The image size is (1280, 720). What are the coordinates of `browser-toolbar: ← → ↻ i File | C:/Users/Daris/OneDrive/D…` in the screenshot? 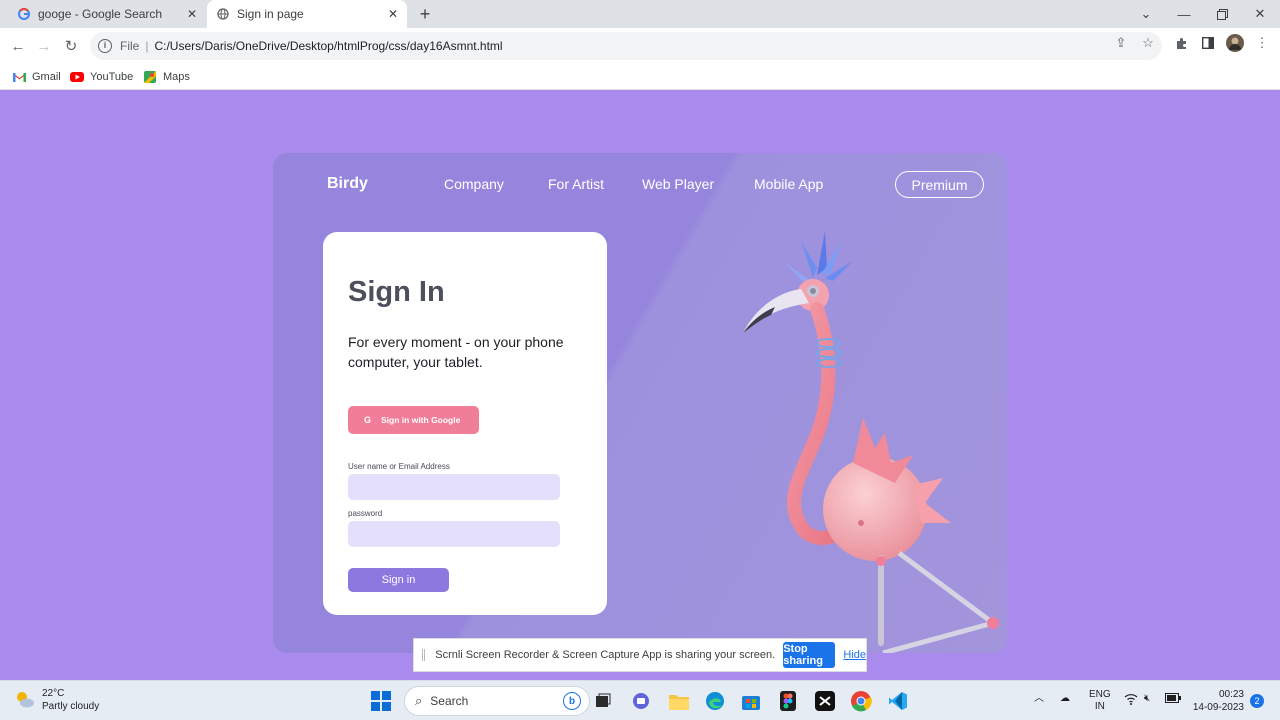 It's located at (640, 46).